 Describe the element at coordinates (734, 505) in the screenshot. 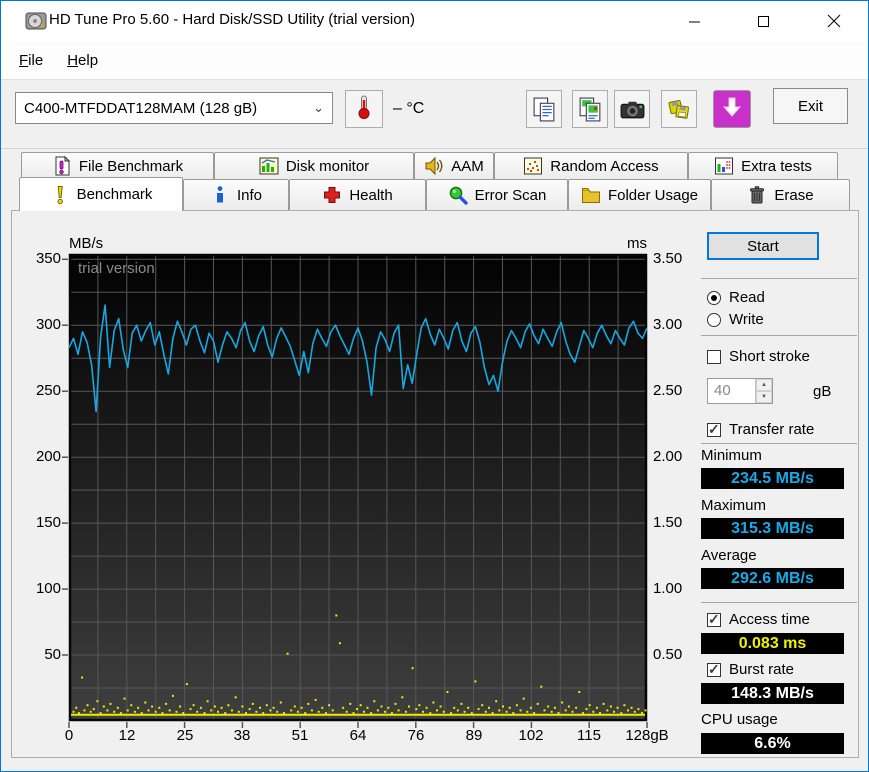

I see `maximum-label: Maximum` at that location.